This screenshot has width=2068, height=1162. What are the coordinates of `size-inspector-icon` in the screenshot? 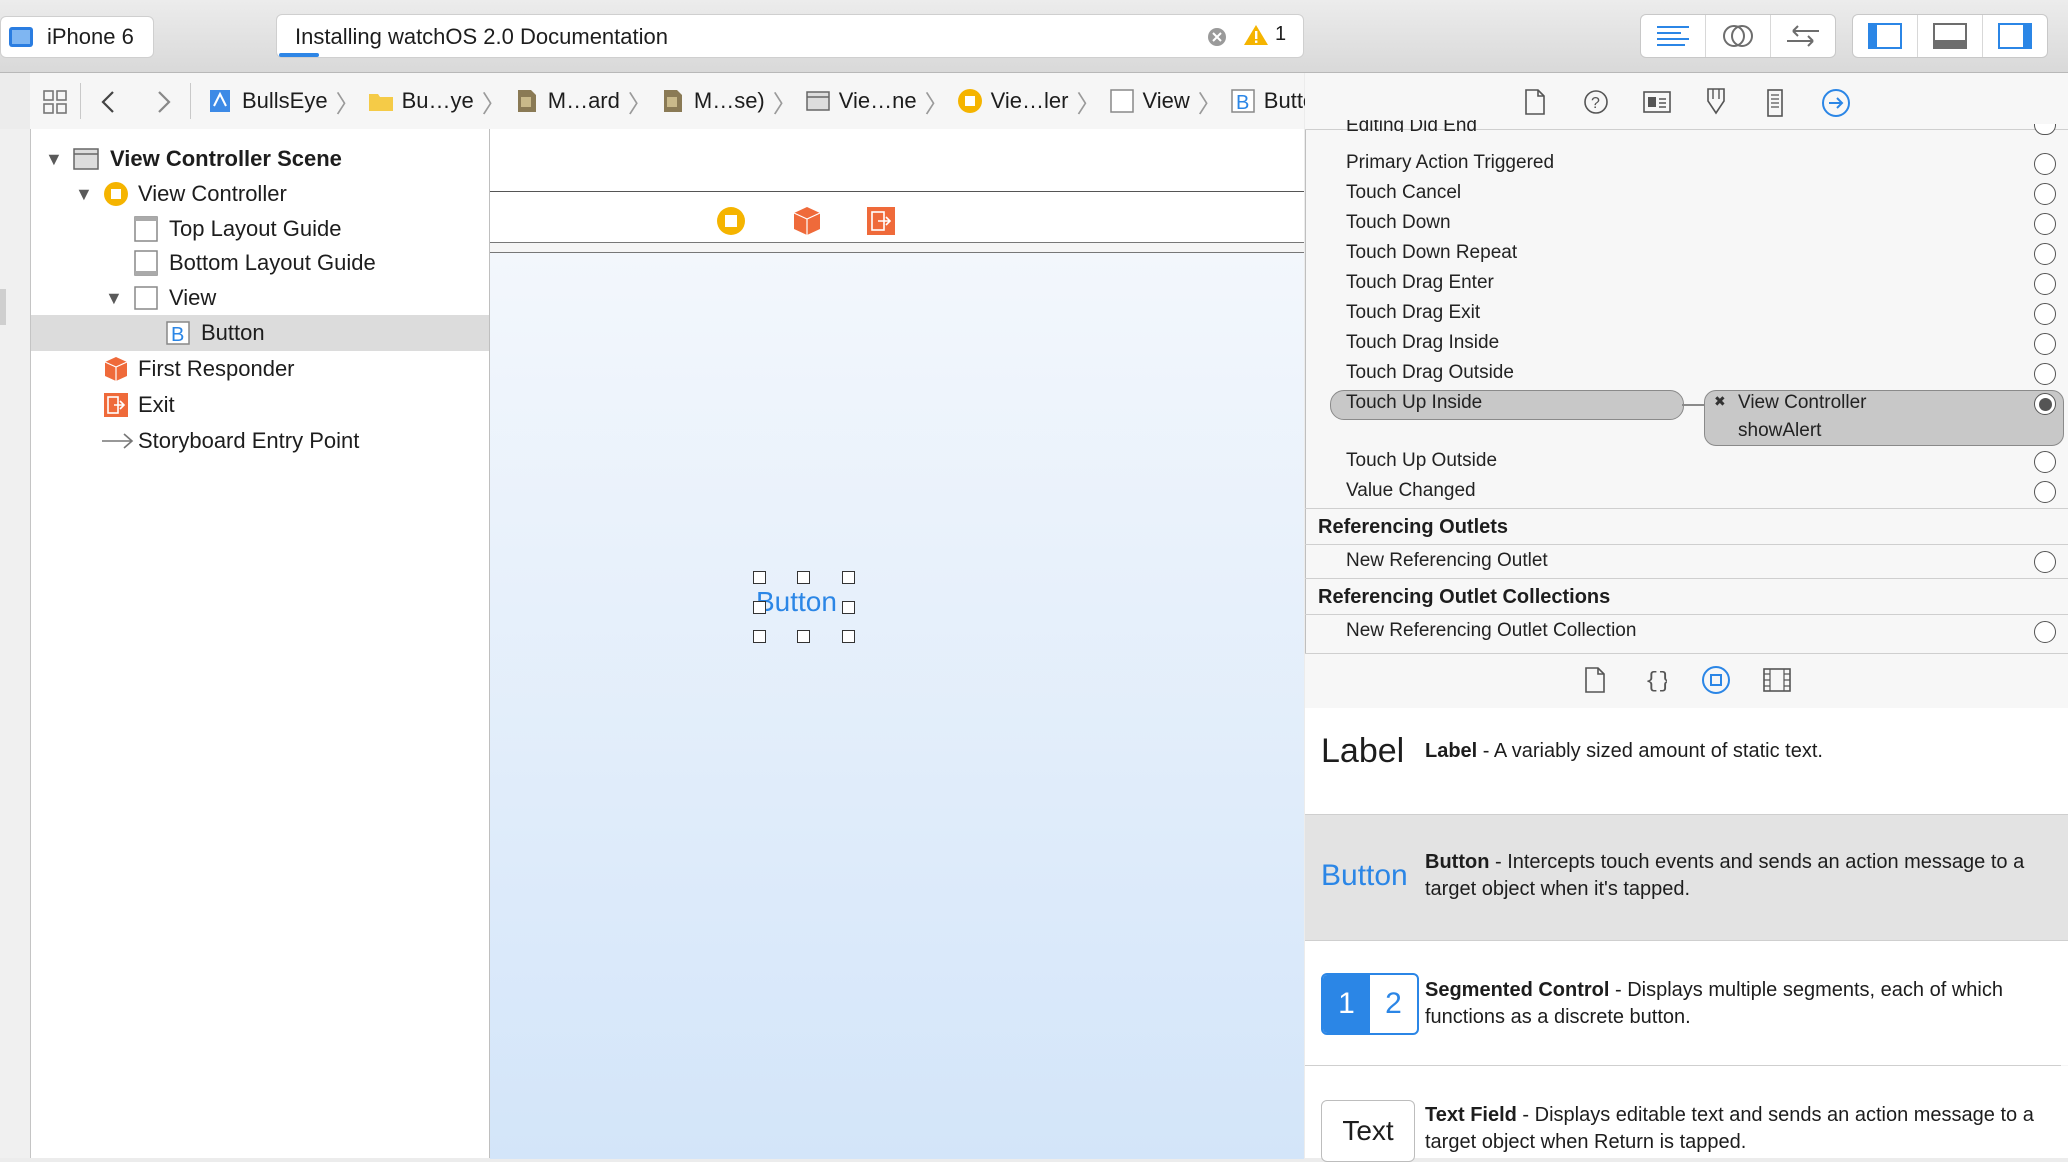 It's located at (1775, 103).